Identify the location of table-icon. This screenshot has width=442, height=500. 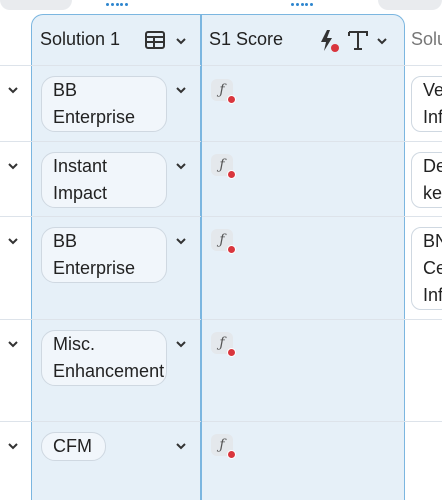
(155, 42).